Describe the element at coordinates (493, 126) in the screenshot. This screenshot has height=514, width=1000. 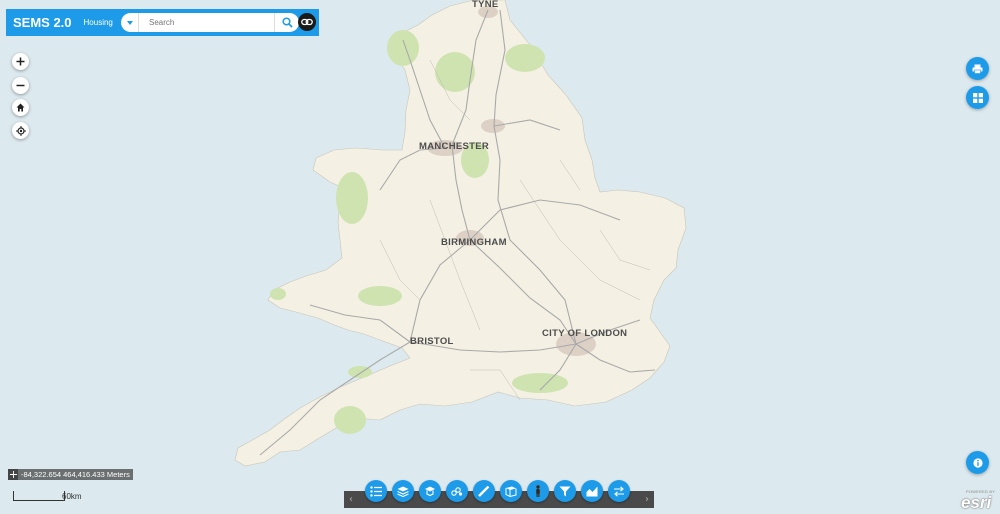
I see `urban-leeds` at that location.